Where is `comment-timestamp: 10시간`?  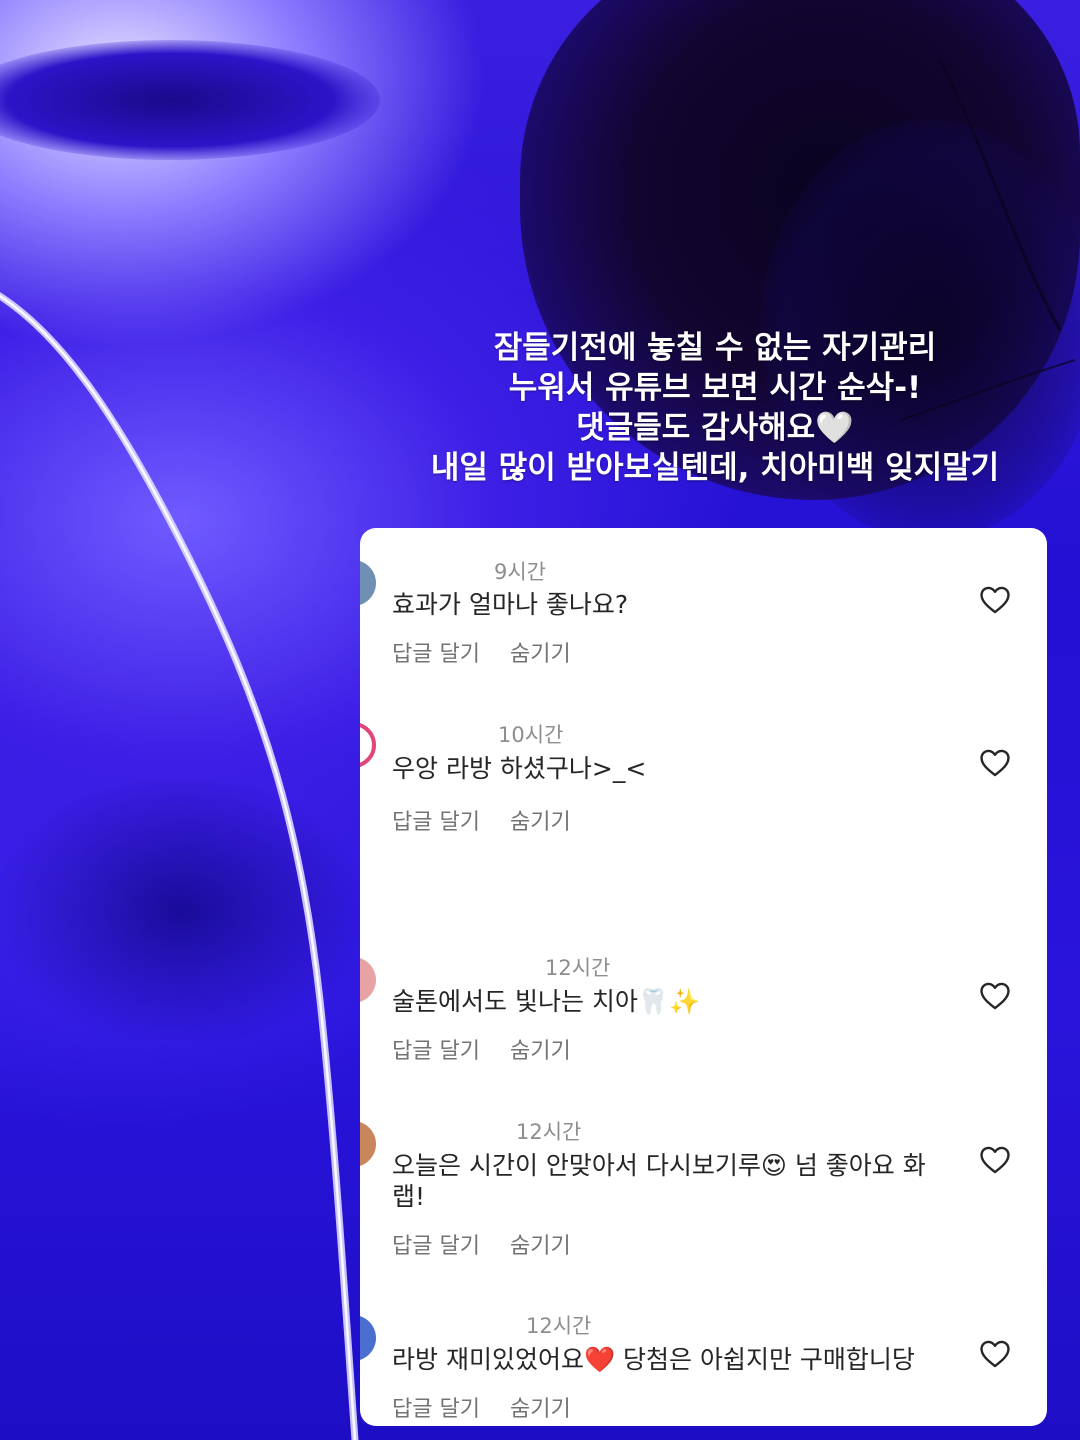 comment-timestamp: 10시간 is located at coordinates (531, 735).